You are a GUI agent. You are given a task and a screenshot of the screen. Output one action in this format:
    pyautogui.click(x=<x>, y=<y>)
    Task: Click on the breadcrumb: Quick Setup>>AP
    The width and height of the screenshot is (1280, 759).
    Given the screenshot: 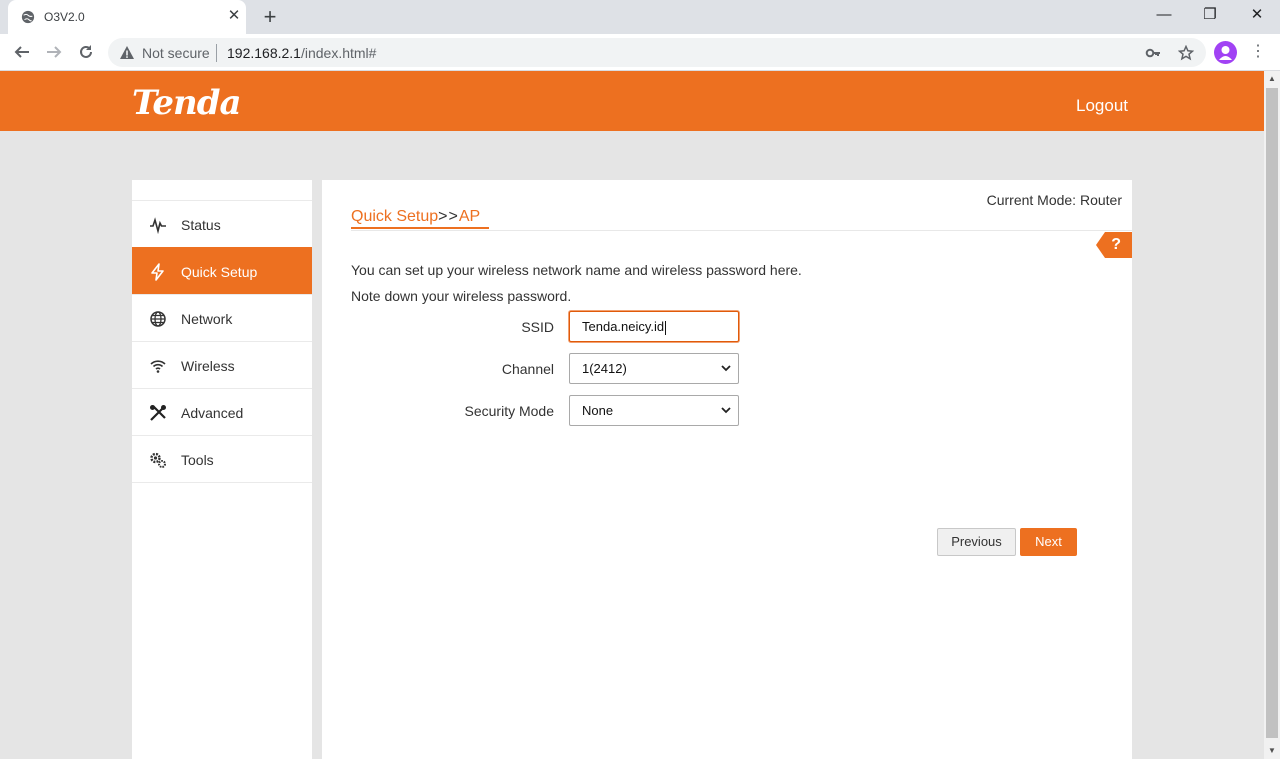 What is the action you would take?
    pyautogui.click(x=415, y=217)
    